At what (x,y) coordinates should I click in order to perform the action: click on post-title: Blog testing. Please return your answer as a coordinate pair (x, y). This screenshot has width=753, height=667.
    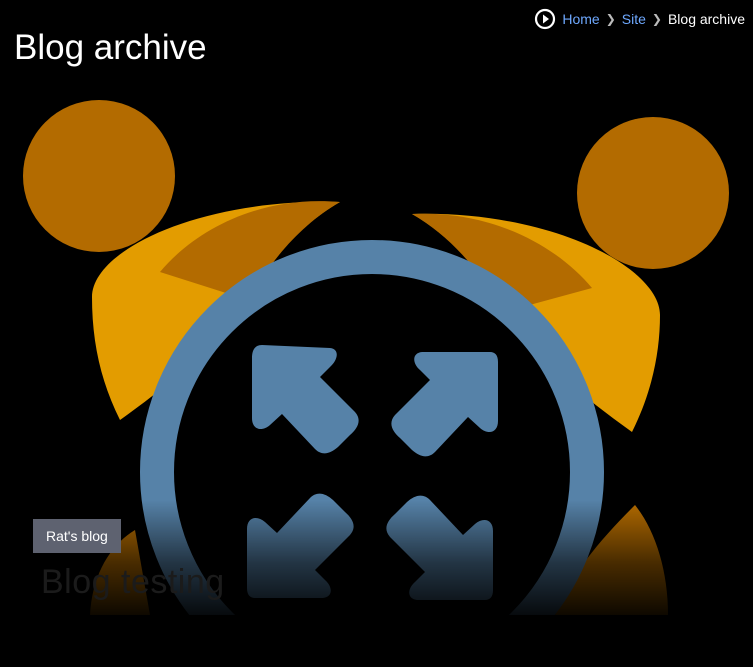
    Looking at the image, I should click on (133, 582).